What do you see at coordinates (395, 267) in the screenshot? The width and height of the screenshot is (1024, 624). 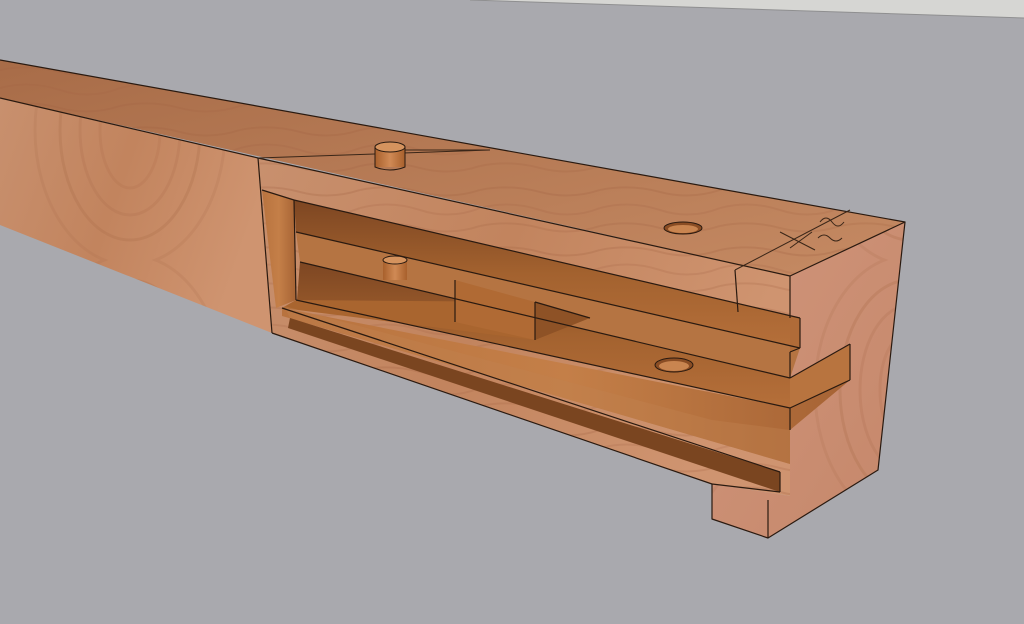 I see `peg-inner` at bounding box center [395, 267].